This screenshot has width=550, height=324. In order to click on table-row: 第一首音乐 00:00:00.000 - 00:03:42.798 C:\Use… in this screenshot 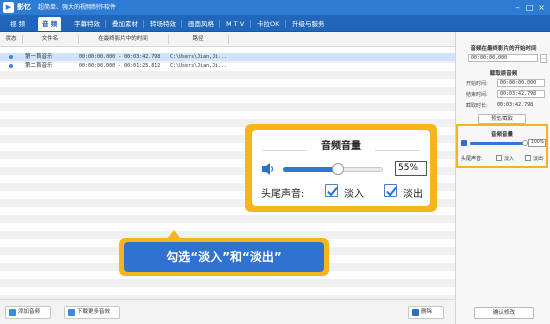, I will do `click(227, 57)`.